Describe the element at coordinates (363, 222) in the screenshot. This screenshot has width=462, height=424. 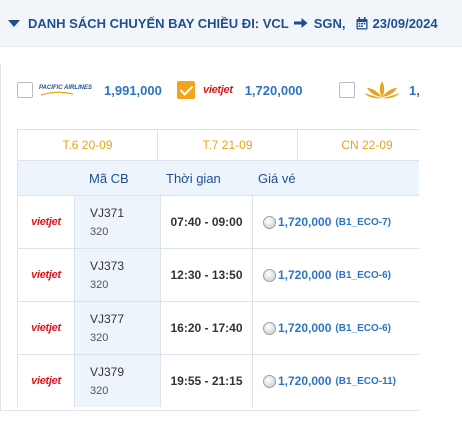
I see `fare-class: (B1_ECO-7)` at that location.